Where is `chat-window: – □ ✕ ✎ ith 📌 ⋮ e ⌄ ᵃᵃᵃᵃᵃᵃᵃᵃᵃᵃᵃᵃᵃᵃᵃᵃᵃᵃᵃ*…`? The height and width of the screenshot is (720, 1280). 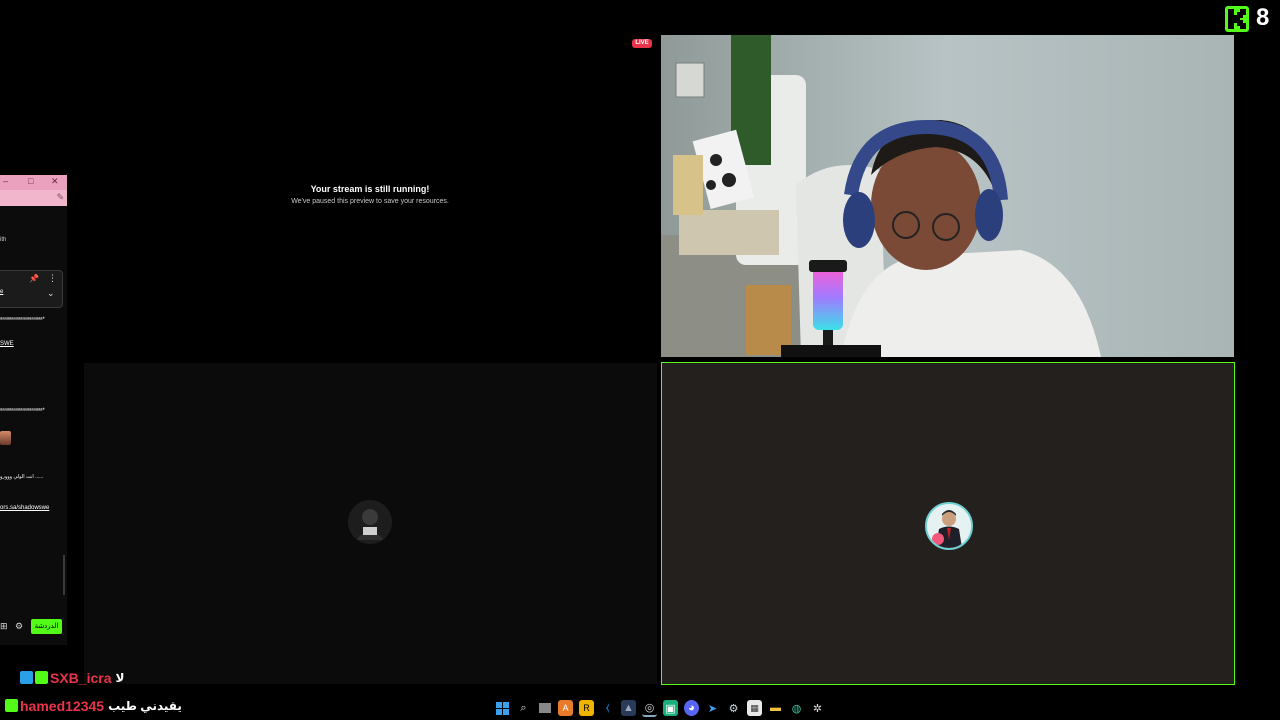 chat-window: – □ ✕ ✎ ith 📌 ⋮ e ⌄ ᵃᵃᵃᵃᵃᵃᵃᵃᵃᵃᵃᵃᵃᵃᵃᵃᵃᵃᵃ*… is located at coordinates (33, 410).